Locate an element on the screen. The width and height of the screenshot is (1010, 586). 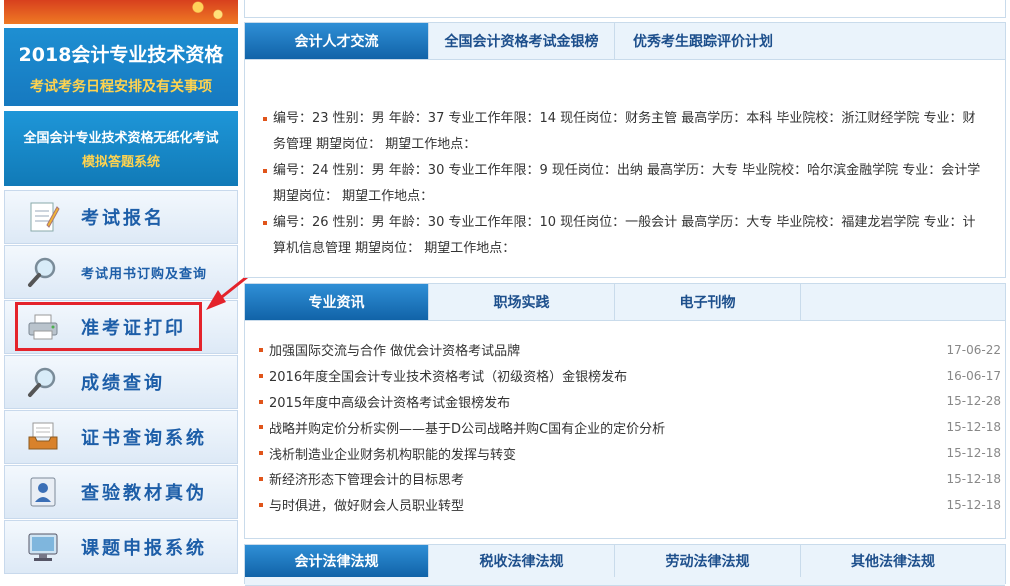
list-item: 加强国际交流与合作 做优会计资格考试品牌 17-06-22 is located at coordinates (630, 350).